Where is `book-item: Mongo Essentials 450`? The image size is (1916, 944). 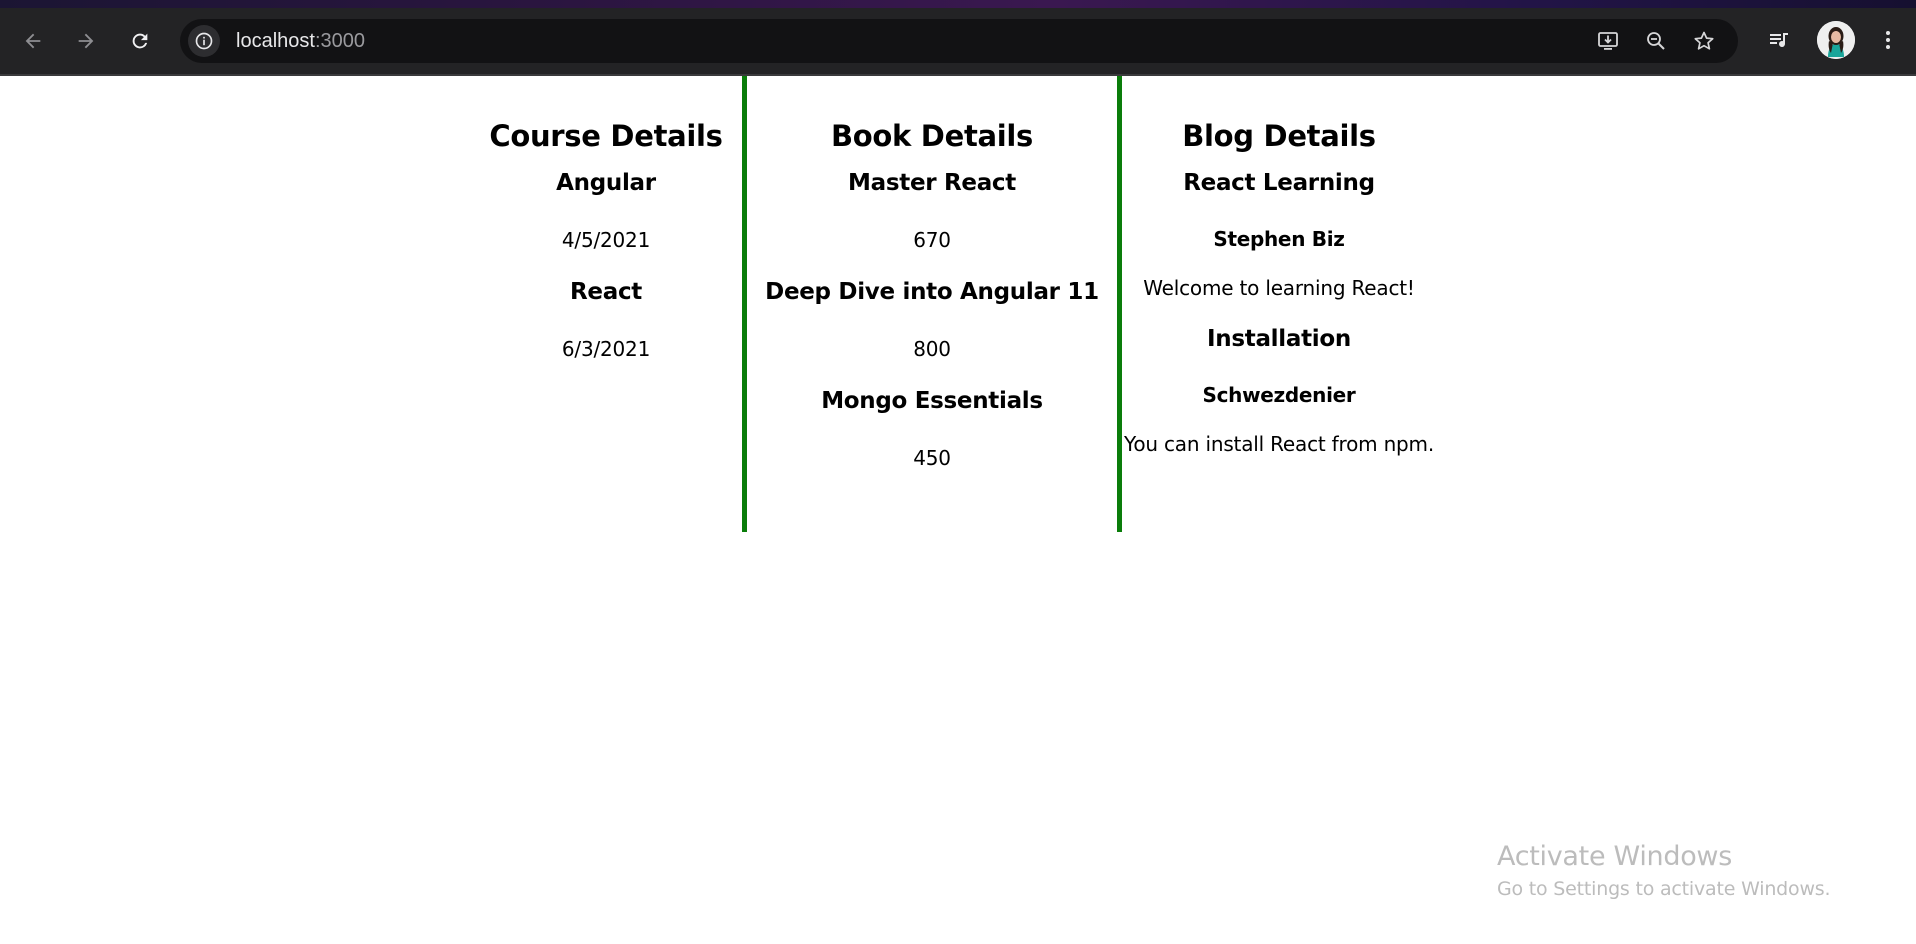 book-item: Mongo Essentials 450 is located at coordinates (932, 428).